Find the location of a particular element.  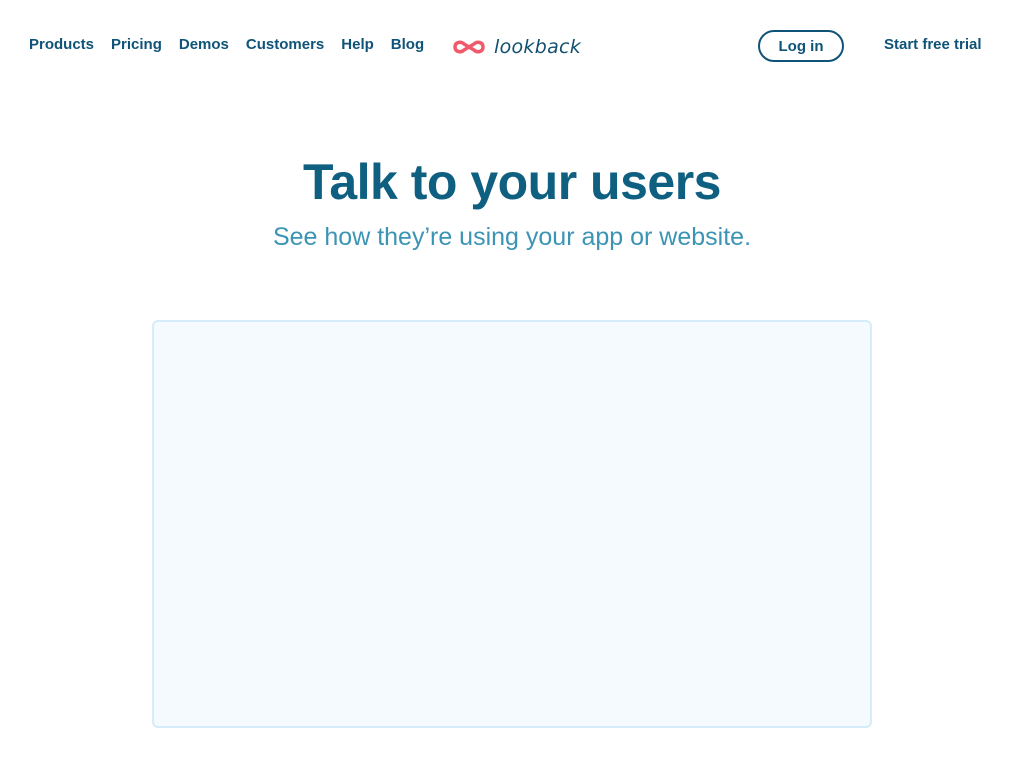

nav-link-blog: Blog is located at coordinates (407, 45).